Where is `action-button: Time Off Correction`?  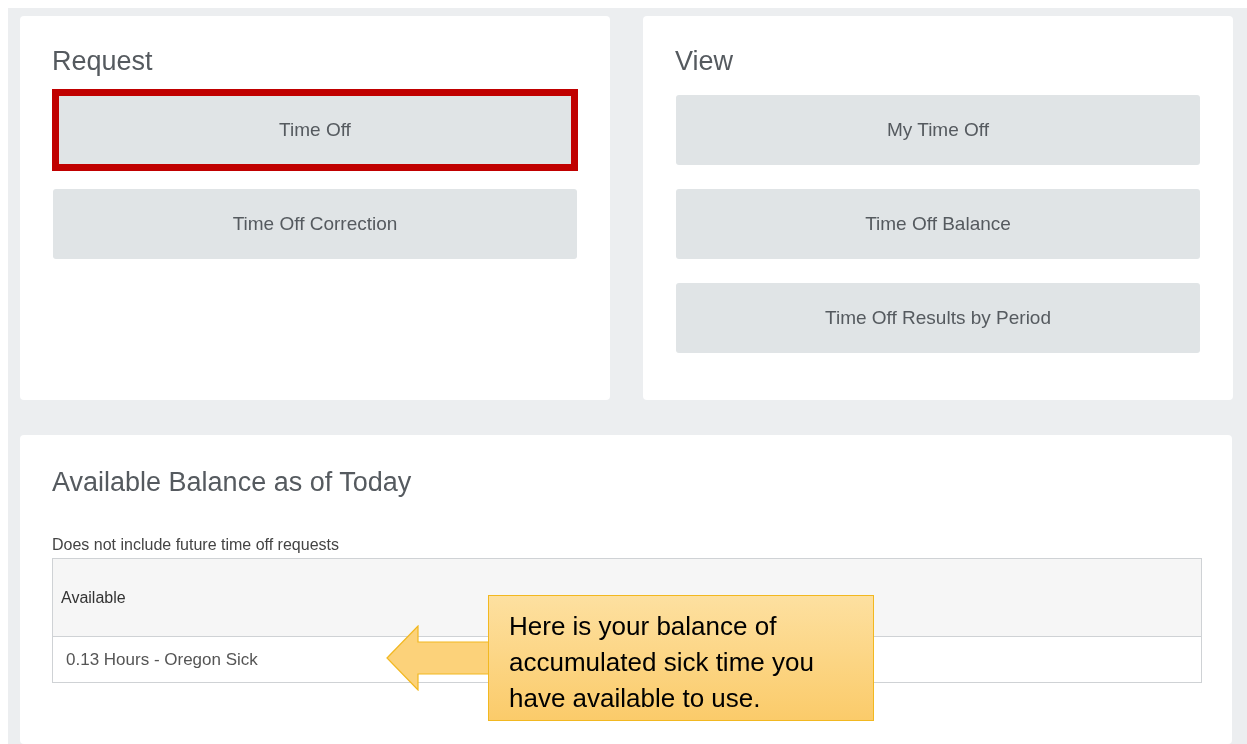 action-button: Time Off Correction is located at coordinates (315, 224).